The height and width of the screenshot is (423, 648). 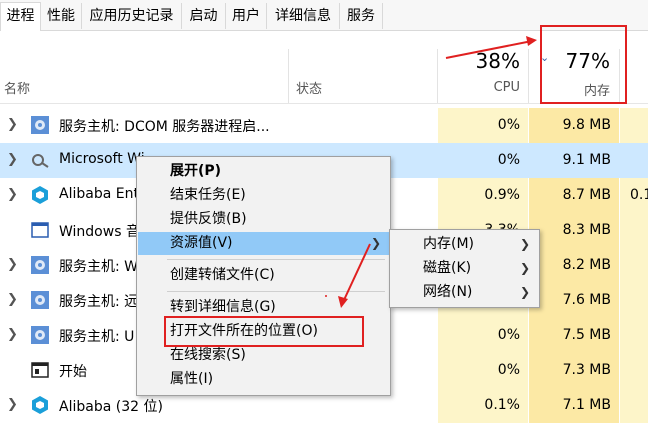 I want to click on tab-processes: 进程, so click(x=20, y=16).